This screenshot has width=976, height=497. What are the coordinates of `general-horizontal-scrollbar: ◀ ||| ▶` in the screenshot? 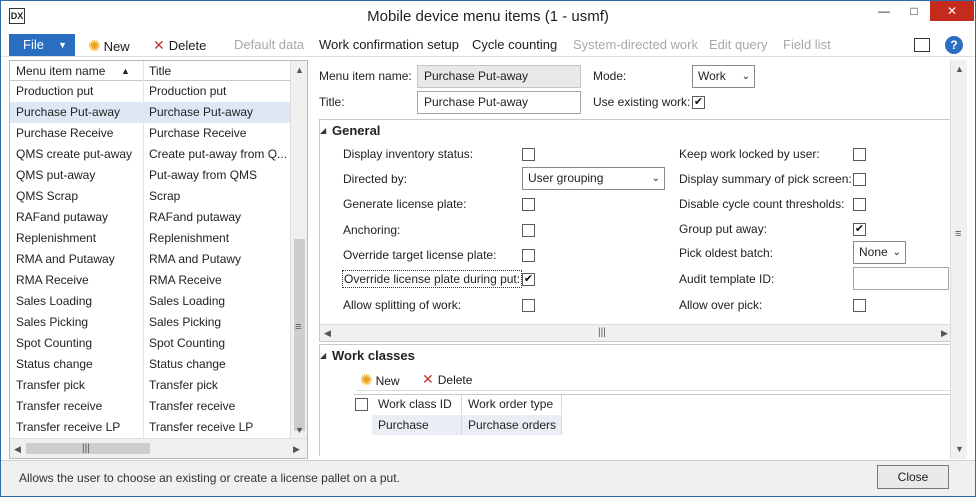 It's located at (637, 332).